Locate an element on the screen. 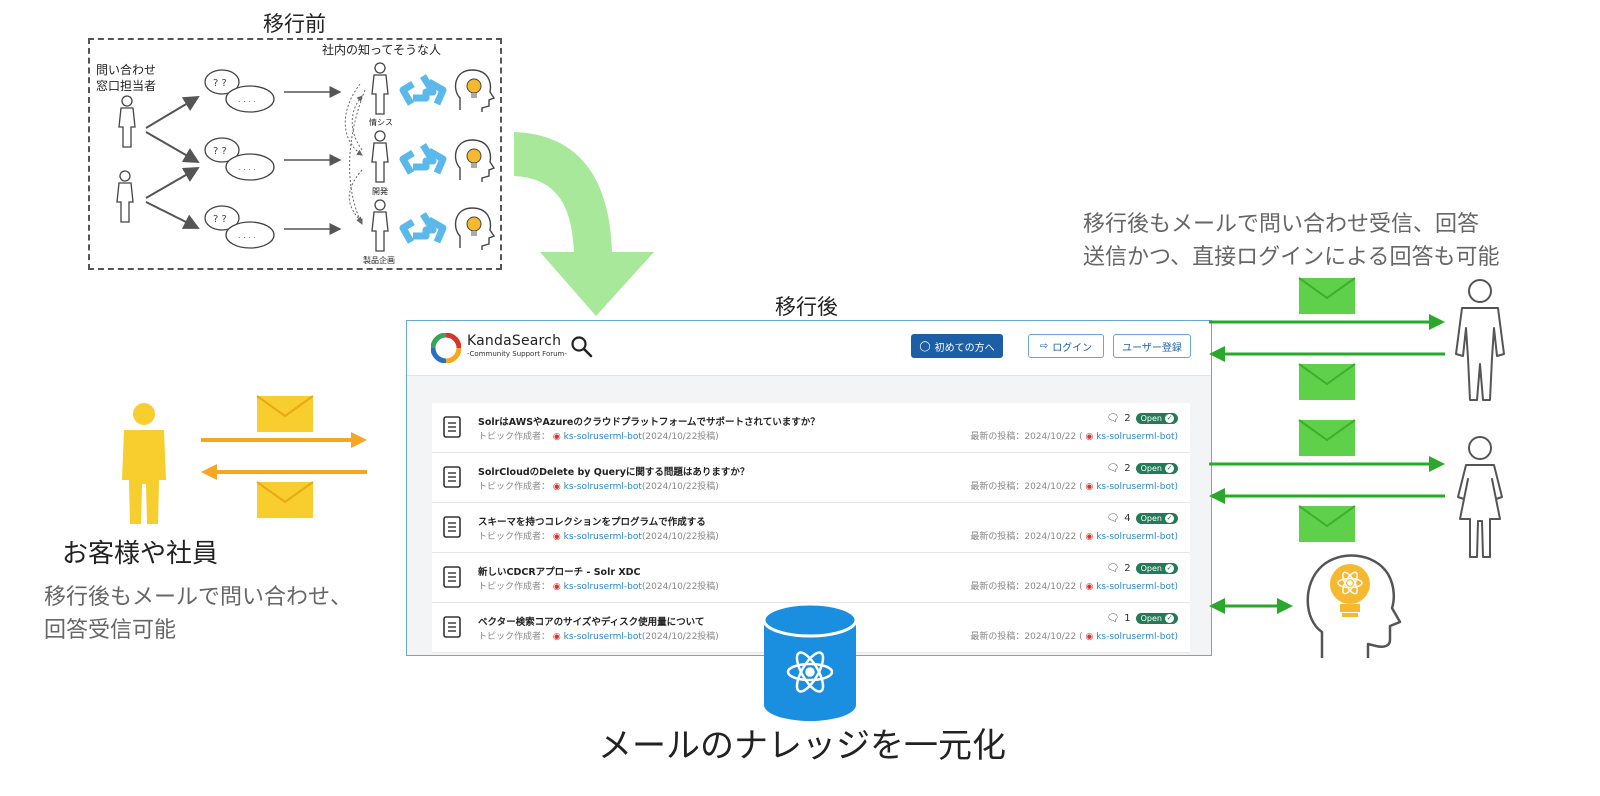  topic-stats: 🗨 4 Open ✓ is located at coordinates (1142, 518).